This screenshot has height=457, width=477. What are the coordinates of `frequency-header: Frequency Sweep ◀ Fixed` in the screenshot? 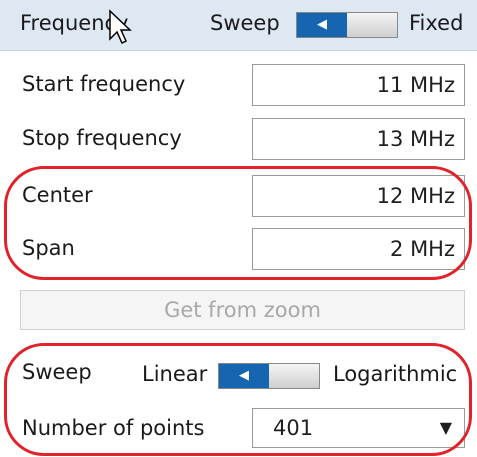 It's located at (238, 25).